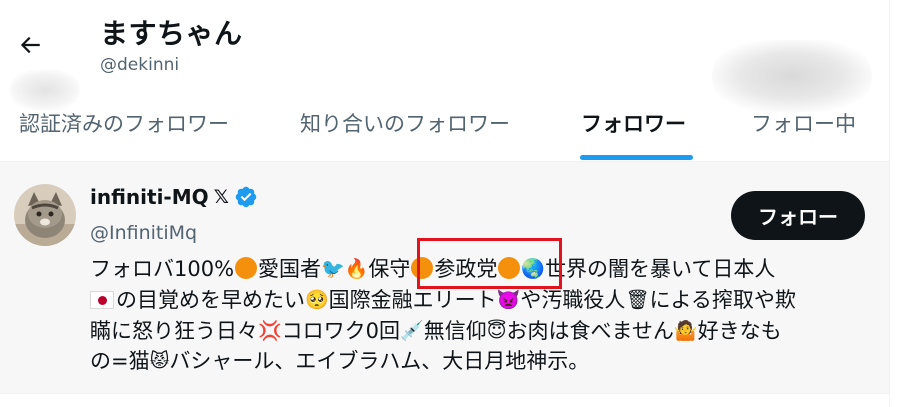  What do you see at coordinates (412, 300) in the screenshot?
I see `bio-text: 国際金融エリート` at bounding box center [412, 300].